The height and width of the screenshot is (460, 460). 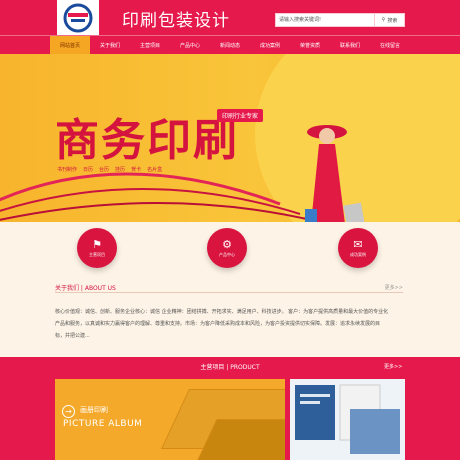 What do you see at coordinates (229, 288) in the screenshot?
I see `about-header: 关于我们 | ABOUT US 更多>>` at bounding box center [229, 288].